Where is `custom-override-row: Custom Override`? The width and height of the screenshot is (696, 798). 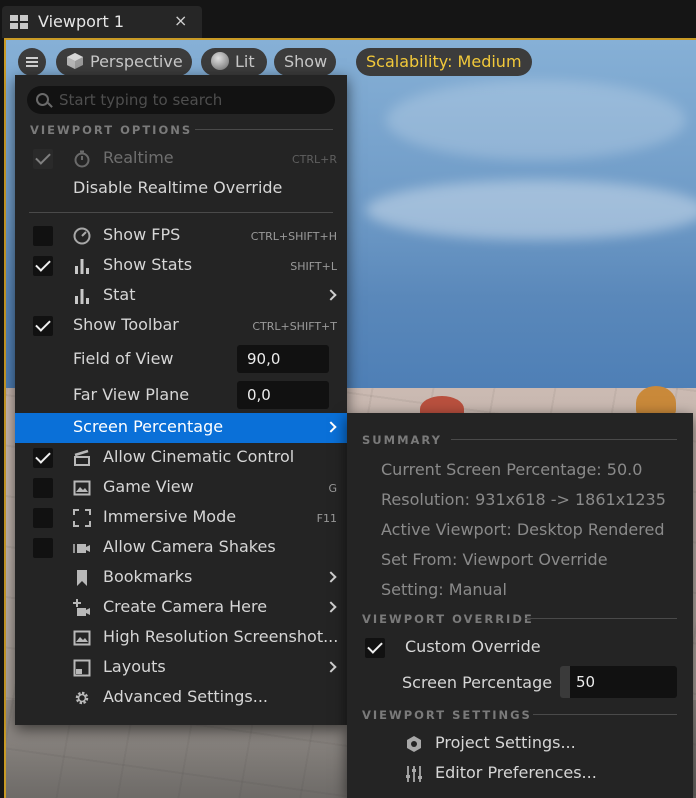
custom-override-row: Custom Override is located at coordinates (520, 648).